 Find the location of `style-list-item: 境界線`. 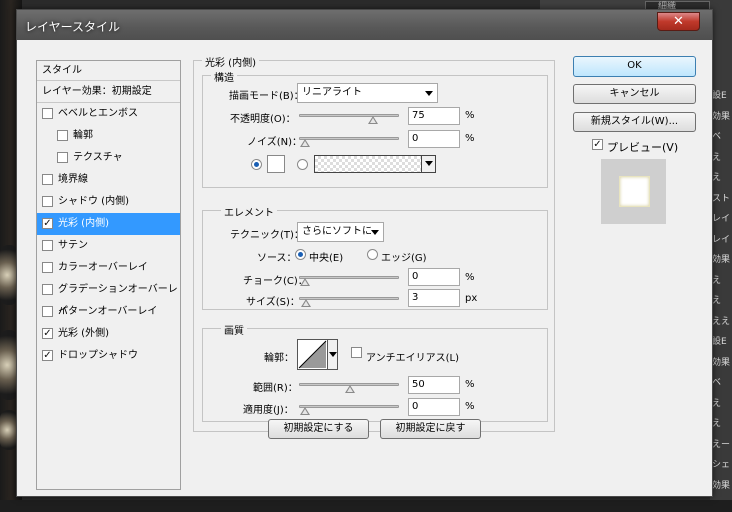

style-list-item: 境界線 is located at coordinates (108, 180).